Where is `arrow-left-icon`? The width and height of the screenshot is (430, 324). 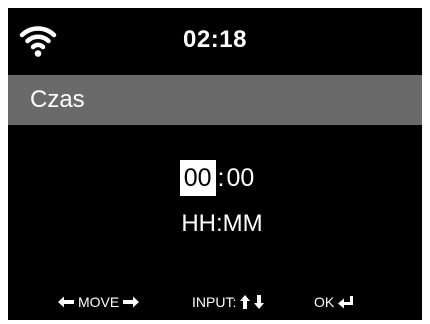 arrow-left-icon is located at coordinates (66, 302).